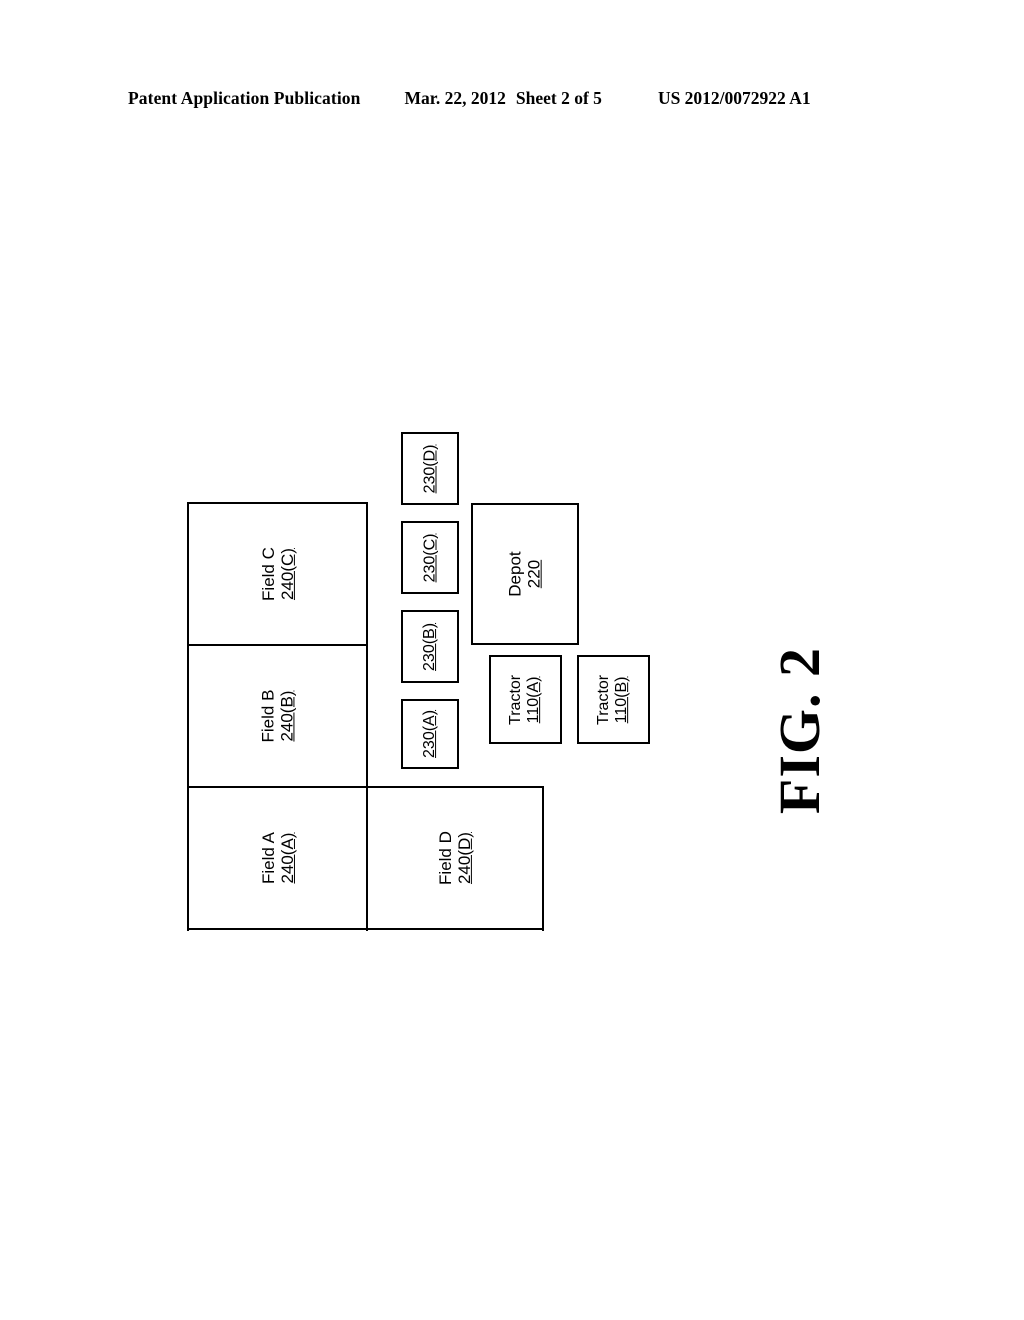  I want to click on tractor-110a-name: Tractor, so click(516, 699).